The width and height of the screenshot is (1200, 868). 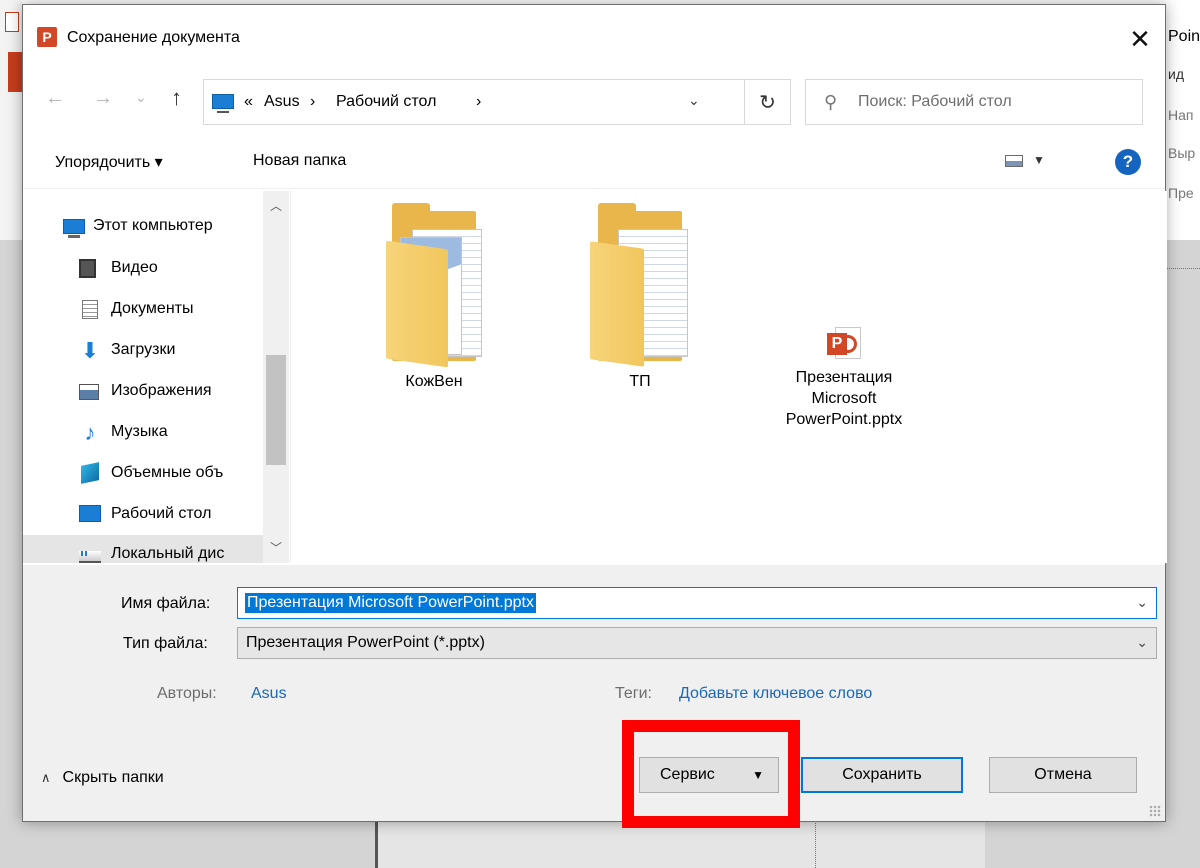 I want to click on filename-value: Презентация Microsoft PowerPoint.pptx, so click(x=390, y=603).